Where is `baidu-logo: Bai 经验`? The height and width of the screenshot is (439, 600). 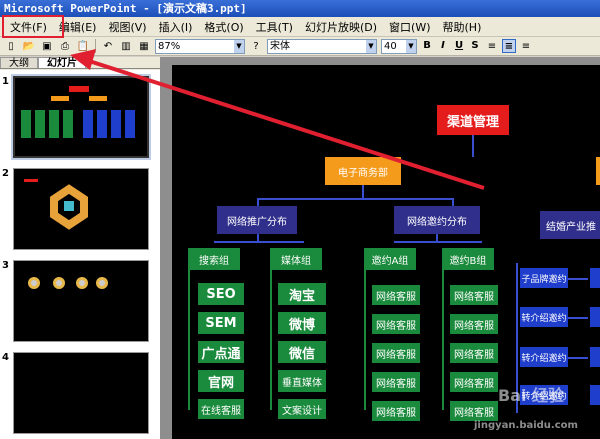 baidu-logo: Bai 经验 is located at coordinates (531, 395).